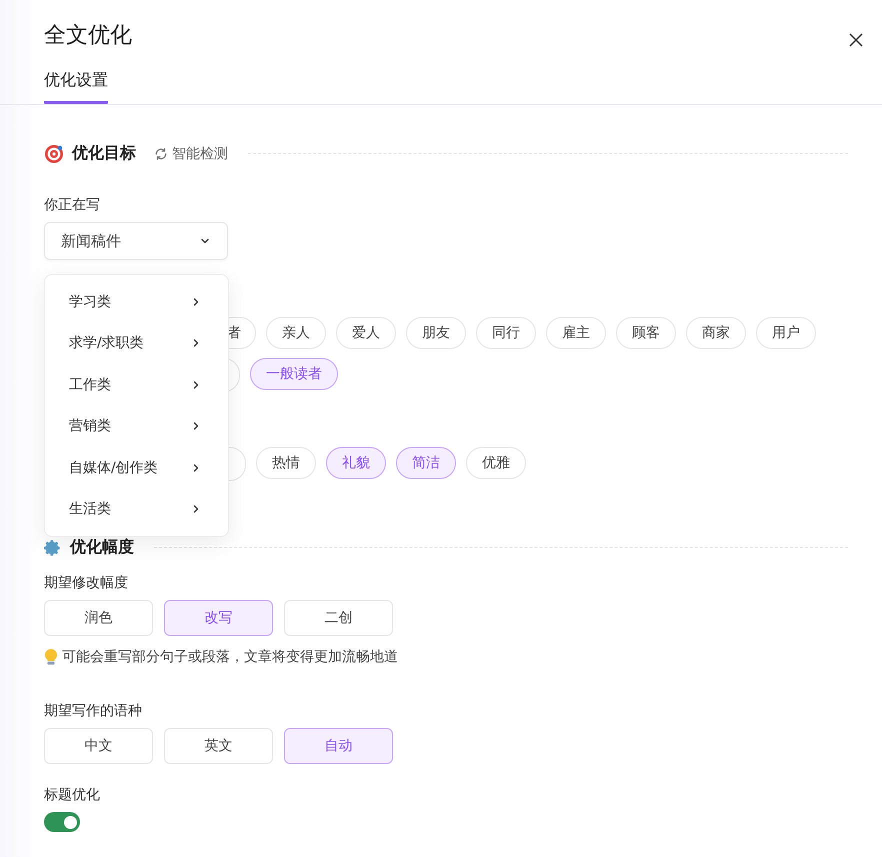  I want to click on tag-chip: 优雅, so click(496, 463).